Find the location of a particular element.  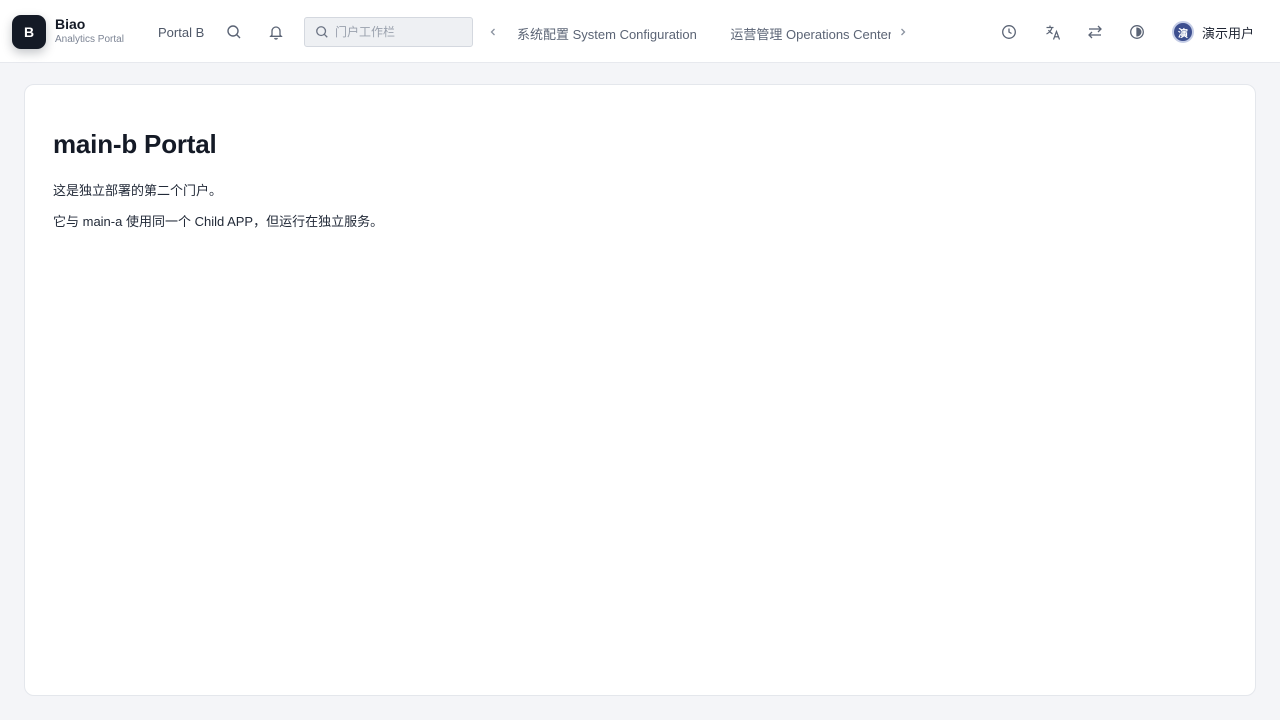

brand: B Biao Analytics Portal is located at coordinates (68, 32).